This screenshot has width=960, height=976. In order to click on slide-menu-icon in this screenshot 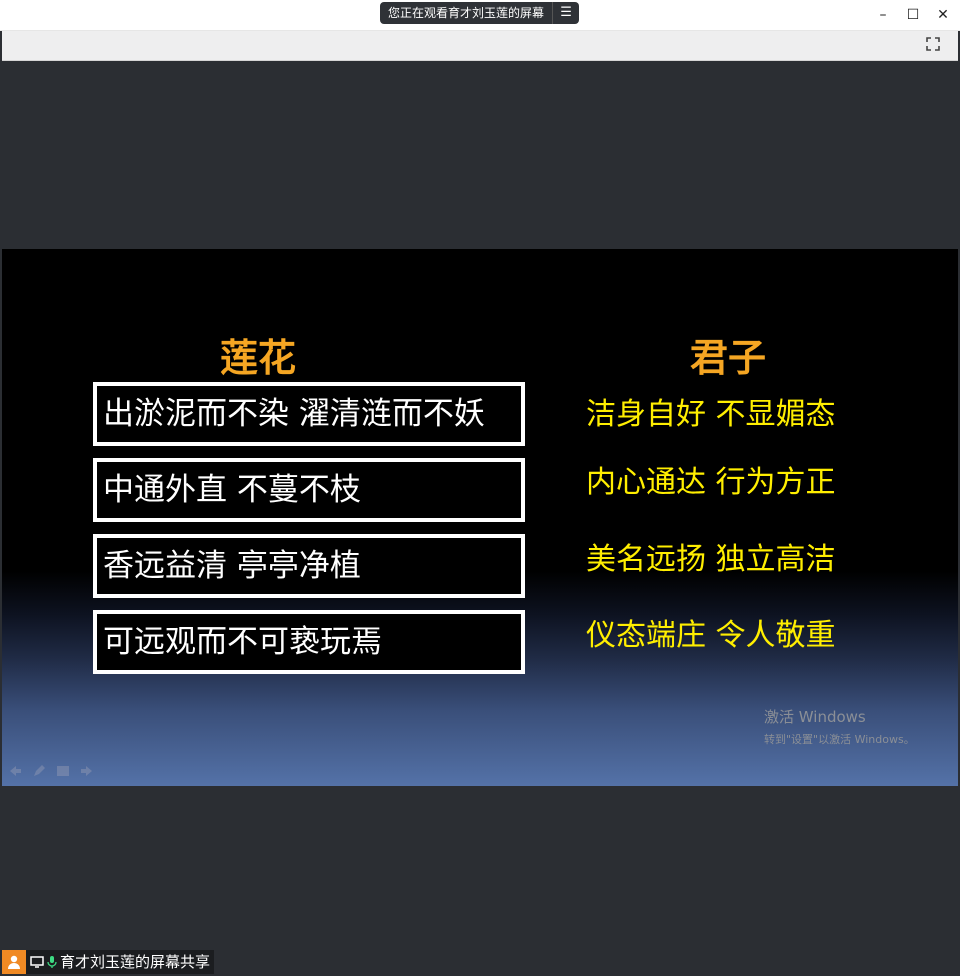, I will do `click(63, 771)`.